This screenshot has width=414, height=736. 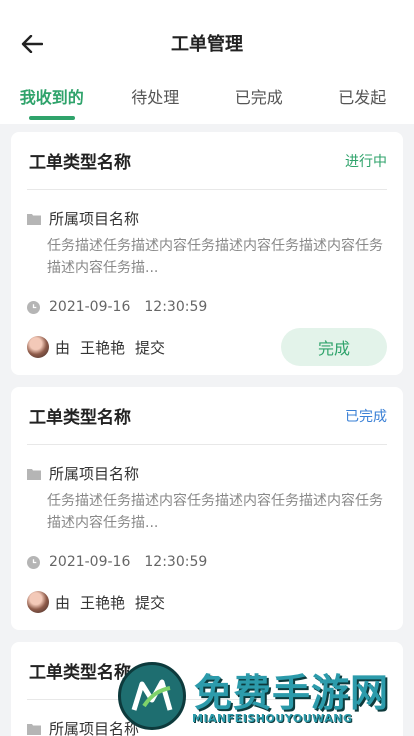 I want to click on tab-initiated: 已发起, so click(x=362, y=101).